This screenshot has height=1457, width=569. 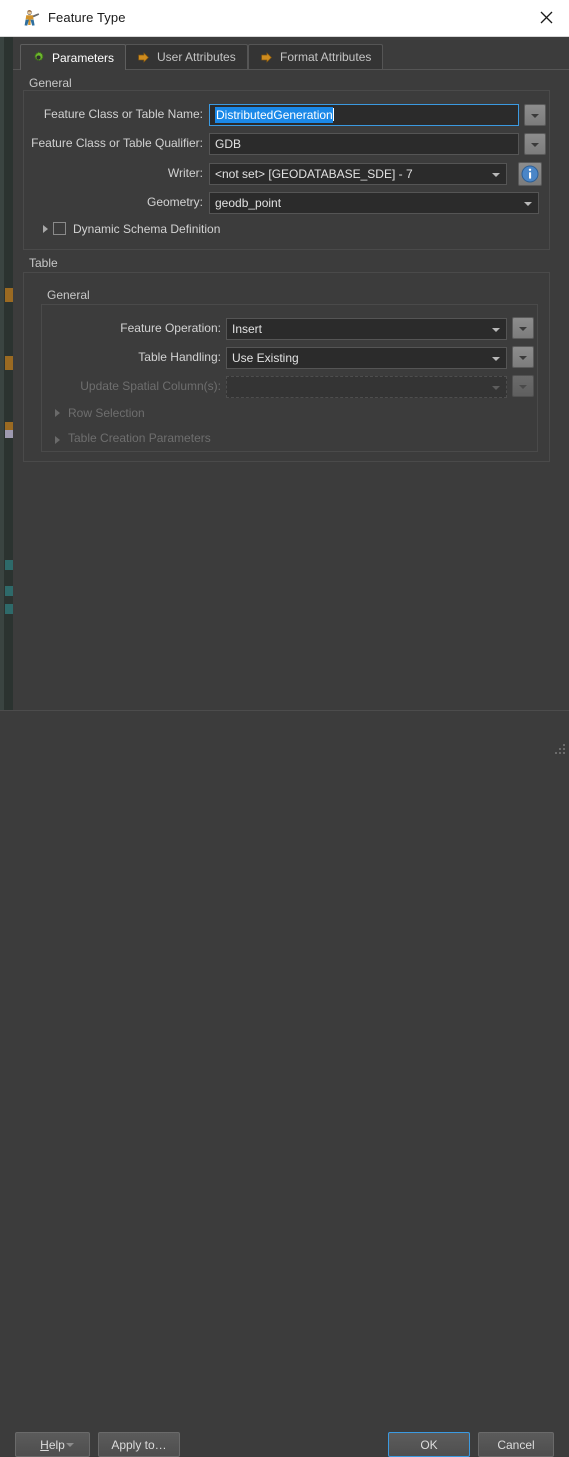 I want to click on tab-format-attributes-label: Format Attributes, so click(x=326, y=57).